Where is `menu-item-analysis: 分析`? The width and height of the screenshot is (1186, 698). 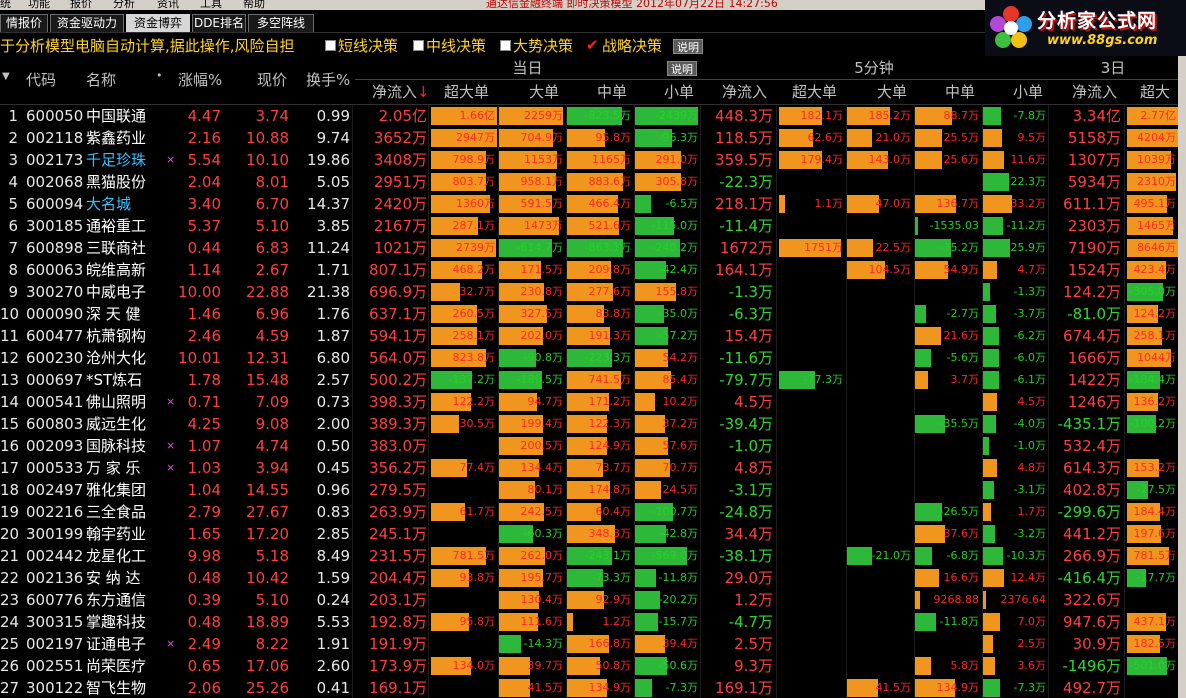 menu-item-analysis: 分析 is located at coordinates (124, 5).